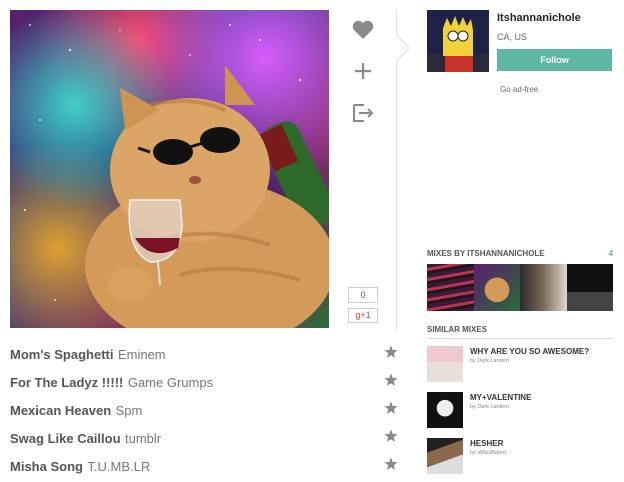 The height and width of the screenshot is (482, 624). What do you see at coordinates (170, 382) in the screenshot?
I see `track-artist: Game Grumps` at bounding box center [170, 382].